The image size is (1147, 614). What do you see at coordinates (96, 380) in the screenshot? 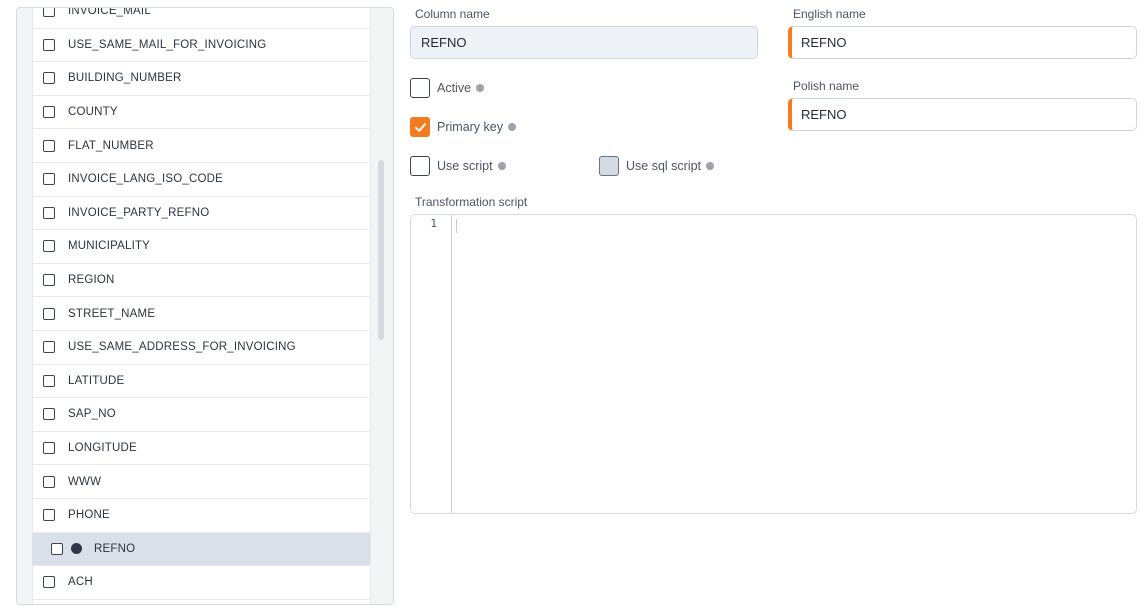
I see `list-item-label: LATITUDE` at bounding box center [96, 380].